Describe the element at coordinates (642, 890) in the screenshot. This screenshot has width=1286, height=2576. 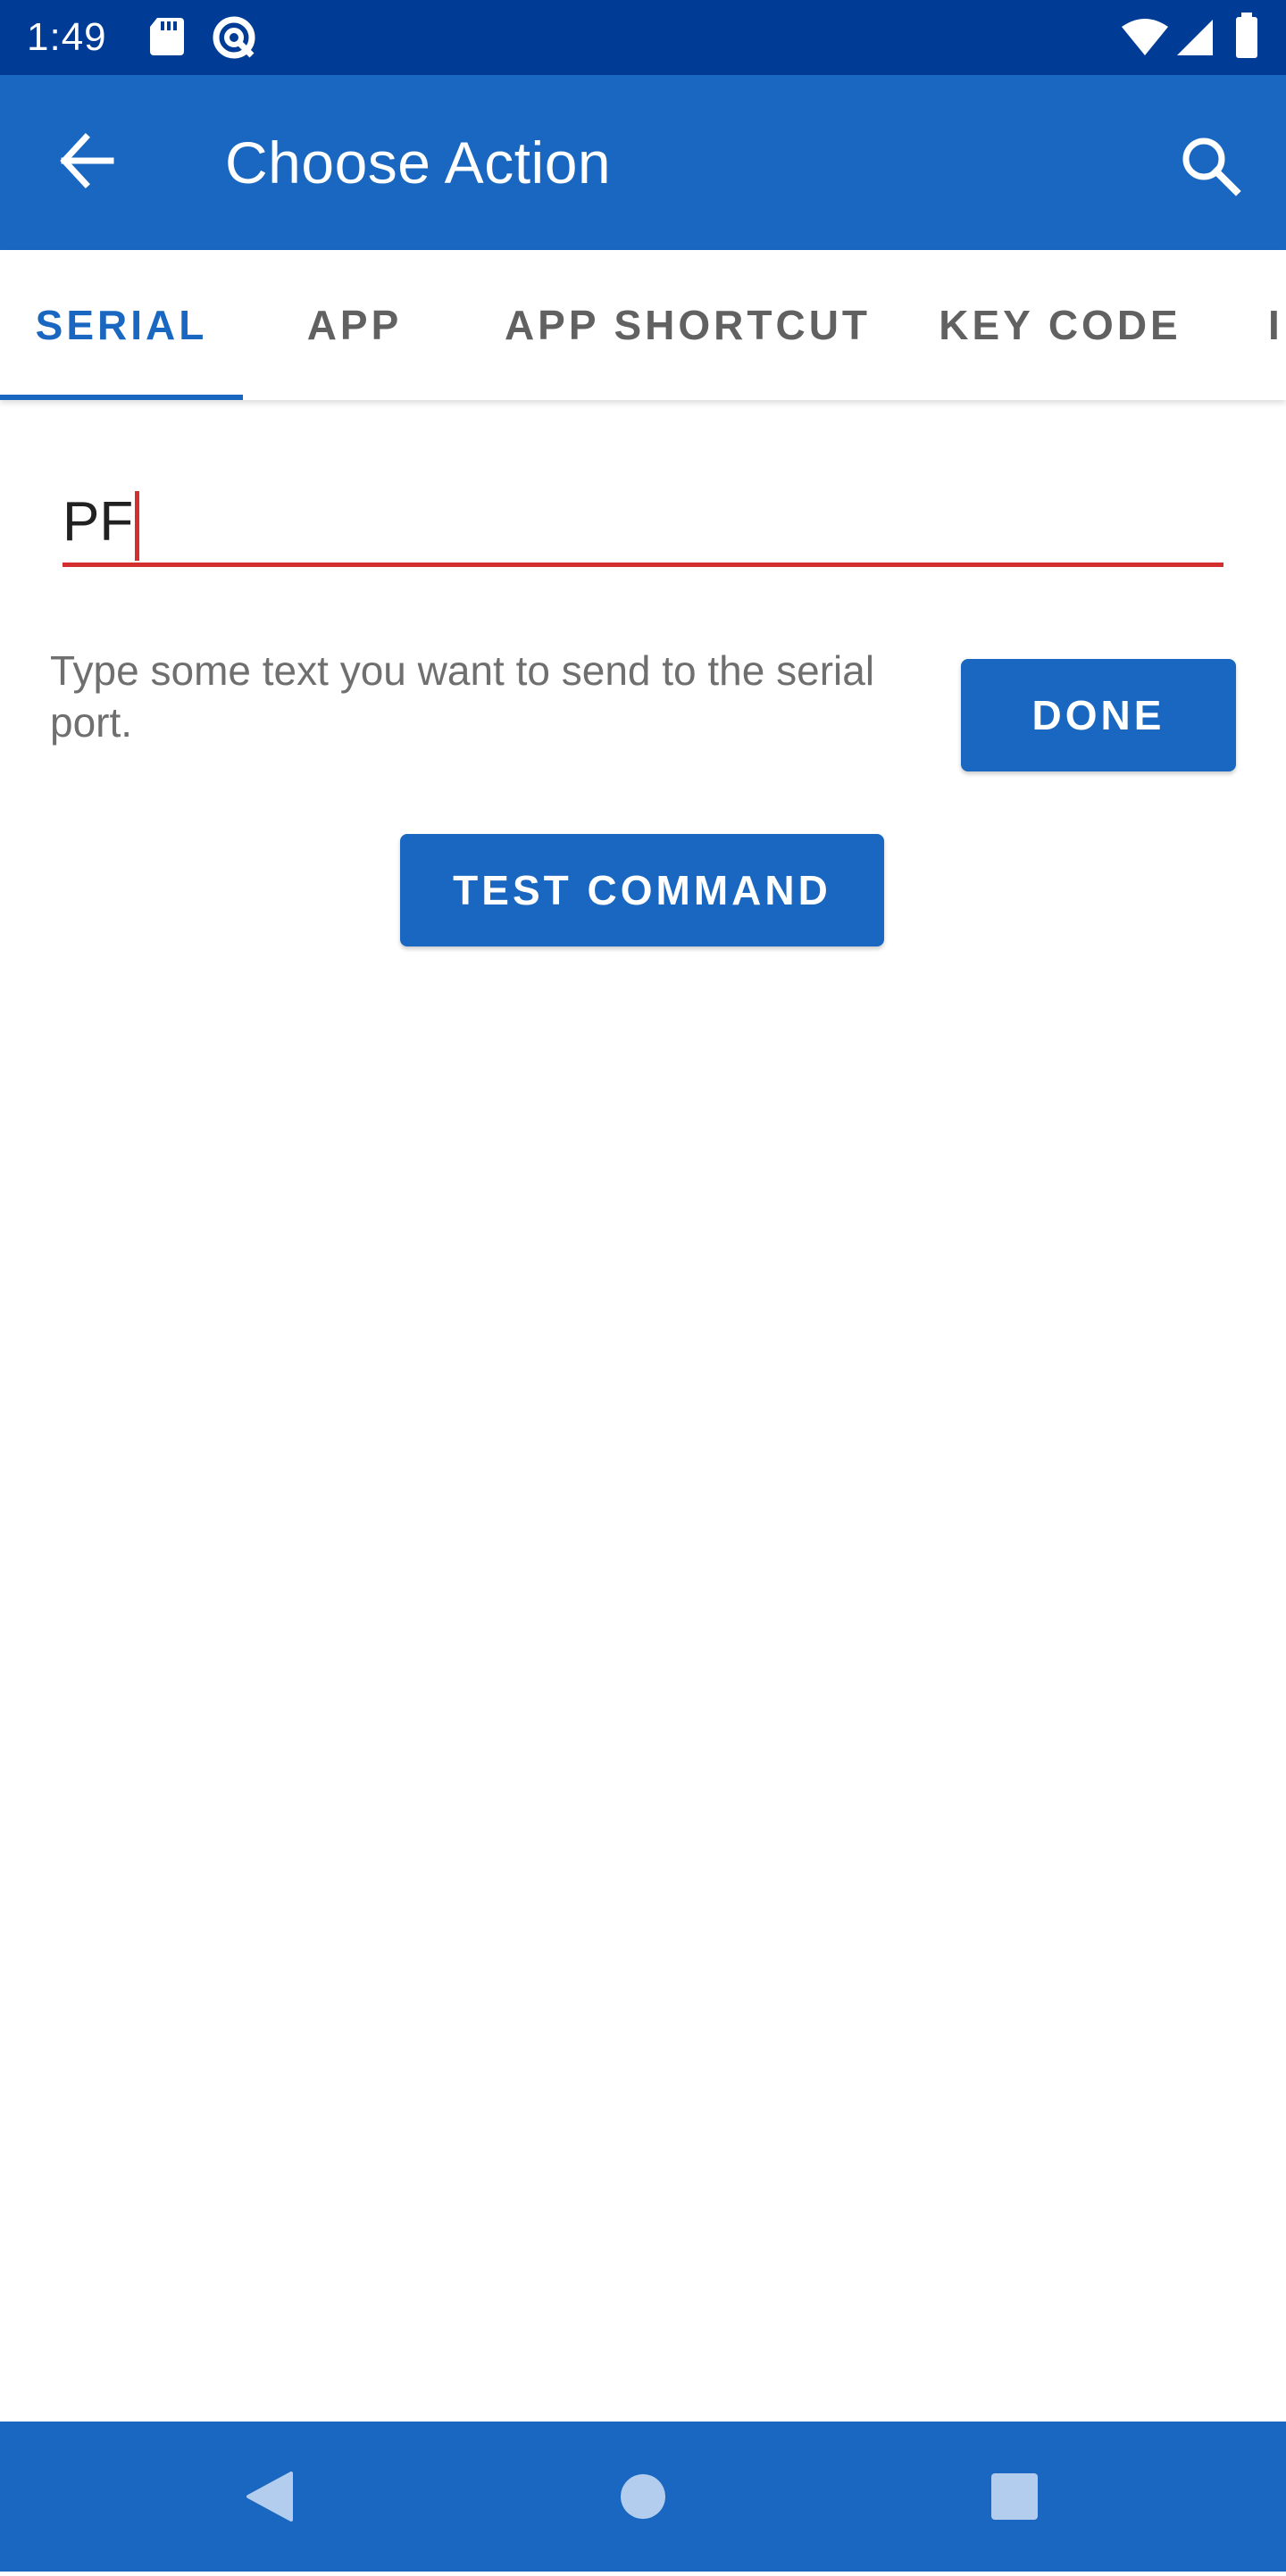
I see `test-command-button: TEST COMMAND` at that location.